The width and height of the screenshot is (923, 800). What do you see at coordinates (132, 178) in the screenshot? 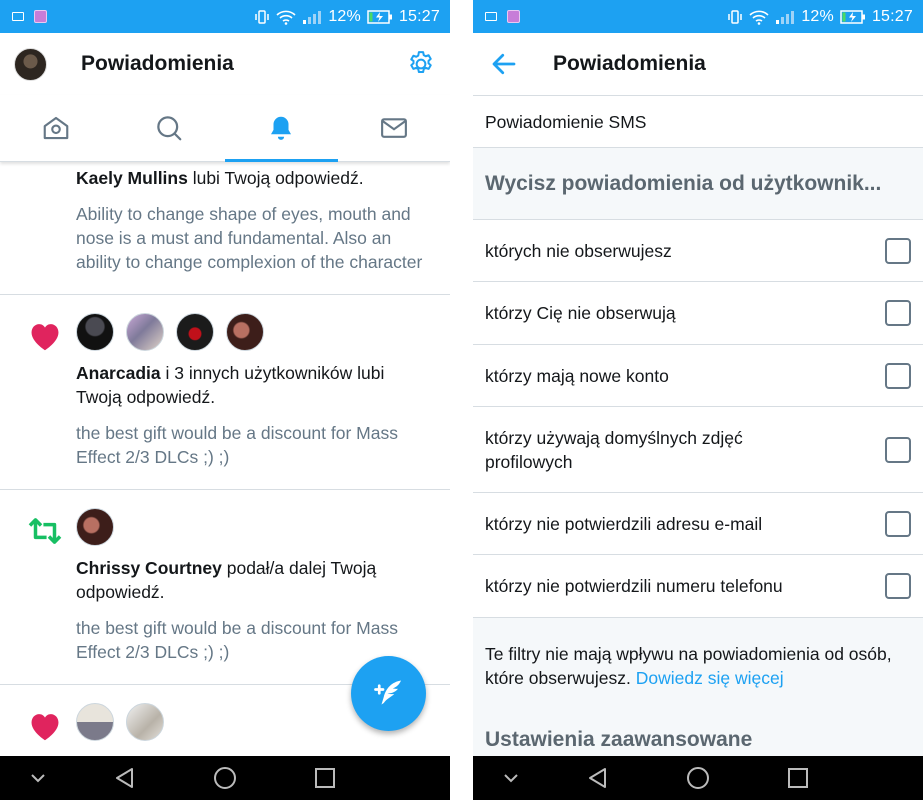
I see `notification-user: Kaely Mullins` at bounding box center [132, 178].